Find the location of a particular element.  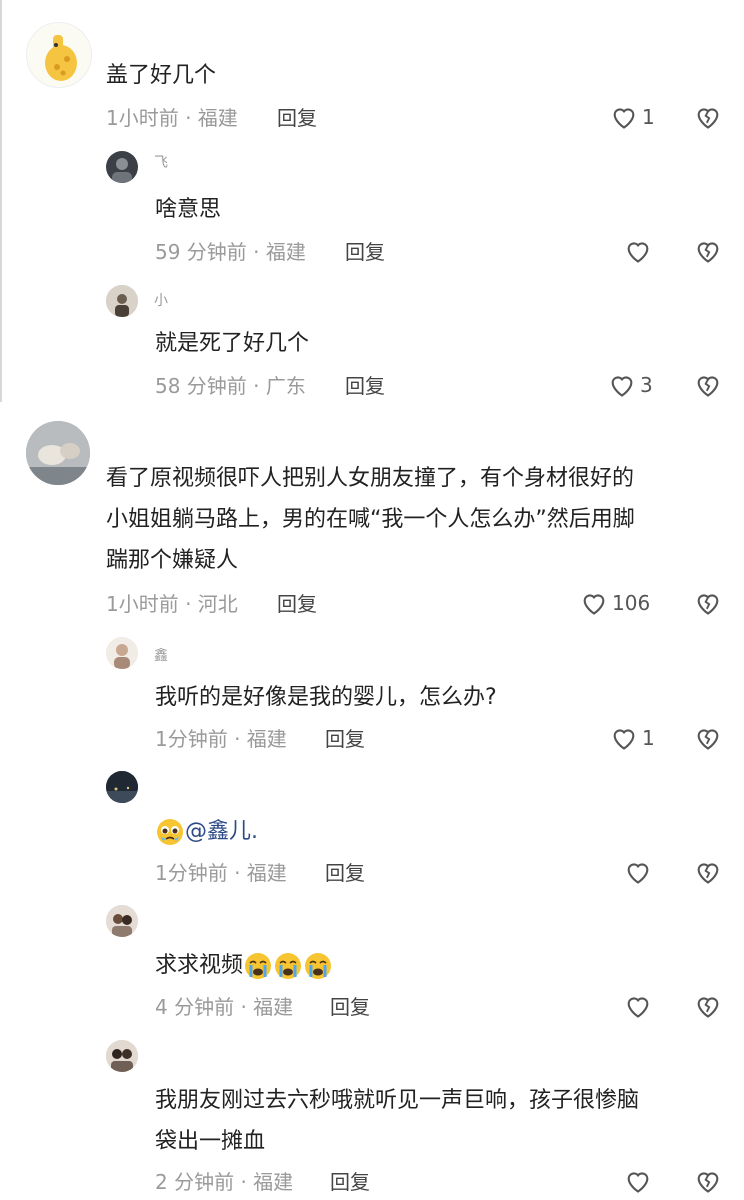

comment-text-line: 小姐姐躺马路上，男的在喊“我一个人怎么办”然后用脚 is located at coordinates (370, 519).